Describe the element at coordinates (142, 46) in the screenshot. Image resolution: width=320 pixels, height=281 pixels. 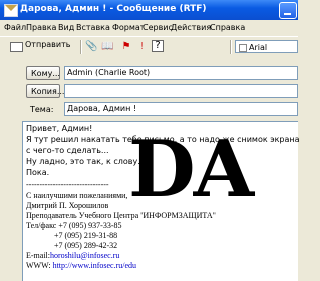
I see `importance-icon: !` at that location.